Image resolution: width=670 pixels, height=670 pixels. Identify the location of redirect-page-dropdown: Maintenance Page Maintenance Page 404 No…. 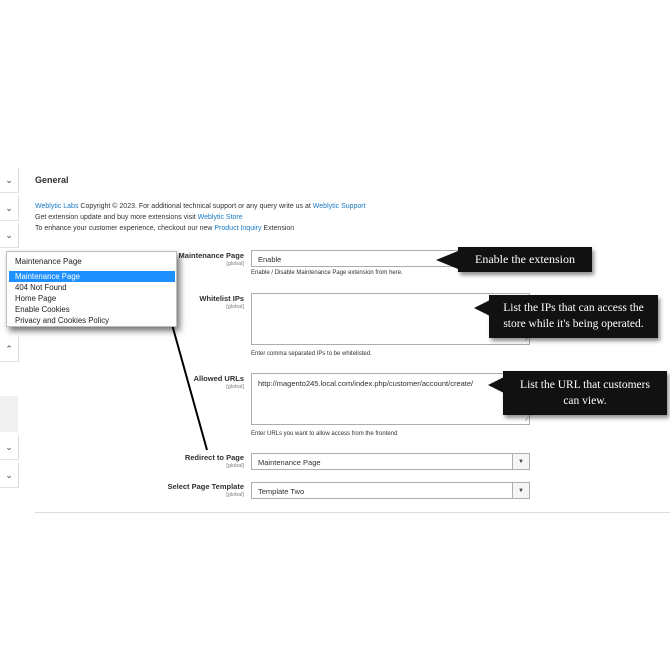
(91, 289).